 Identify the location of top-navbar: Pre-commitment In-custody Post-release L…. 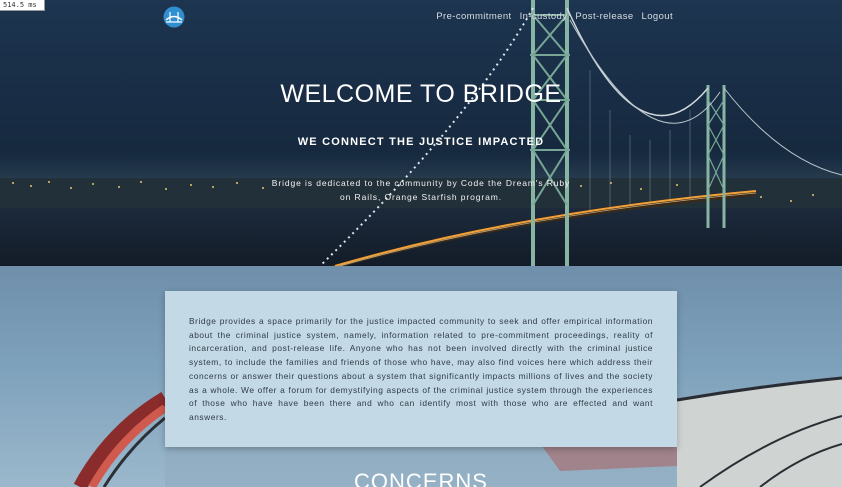
(421, 17).